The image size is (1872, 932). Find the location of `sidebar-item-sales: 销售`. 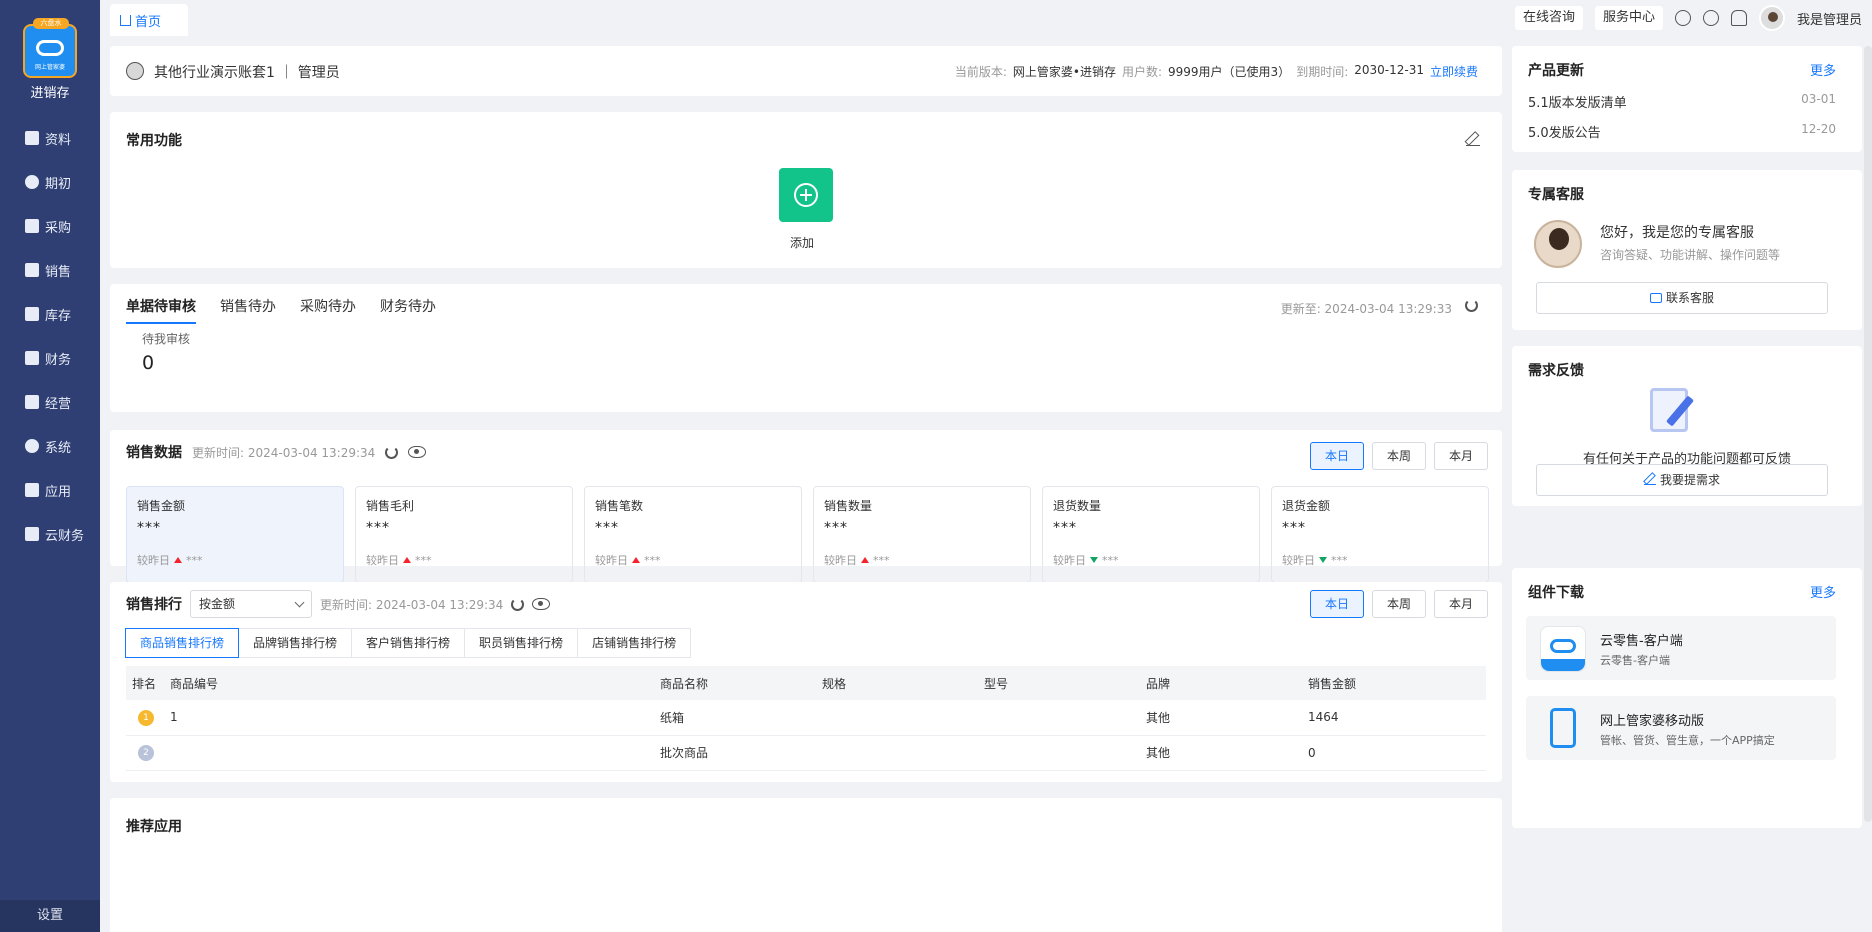

sidebar-item-sales: 销售 is located at coordinates (50, 270).